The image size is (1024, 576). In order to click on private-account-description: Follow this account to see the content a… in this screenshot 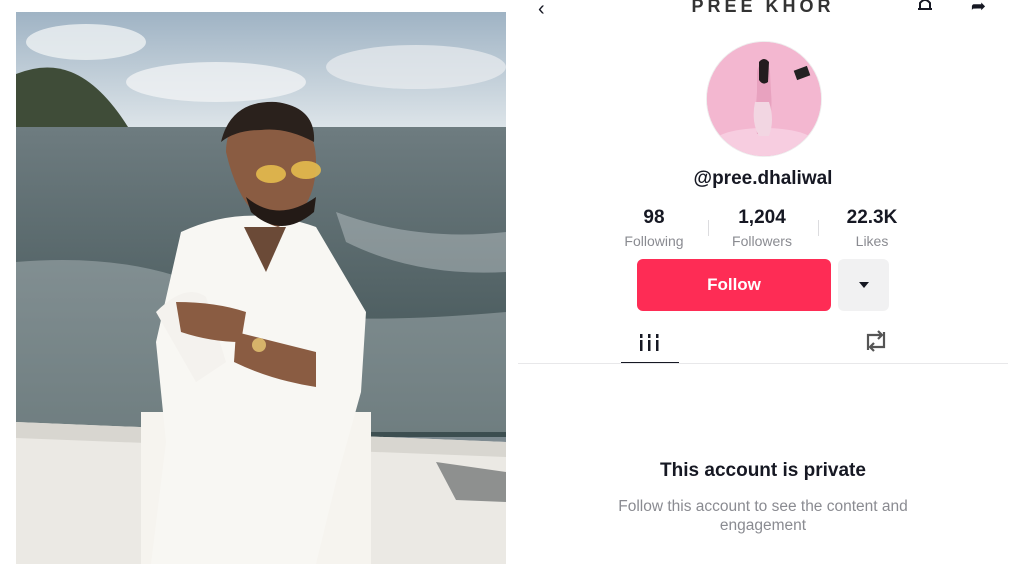, I will do `click(763, 516)`.